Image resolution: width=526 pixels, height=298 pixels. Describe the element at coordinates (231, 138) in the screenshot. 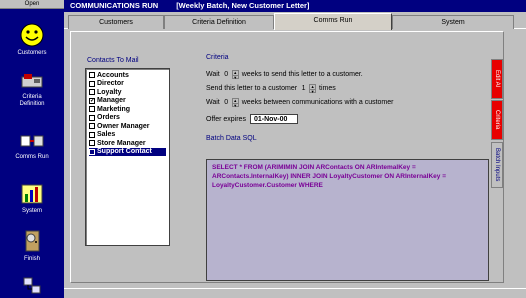

I see `sql-label: Batch Data SQL` at that location.